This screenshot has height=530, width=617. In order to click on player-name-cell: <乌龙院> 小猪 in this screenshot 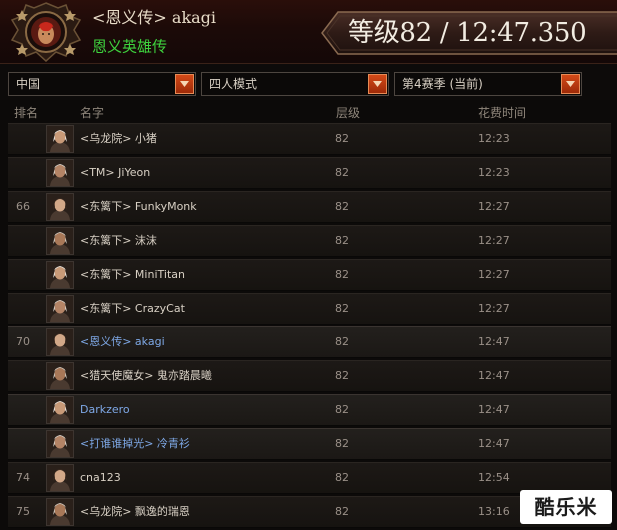, I will do `click(118, 139)`.